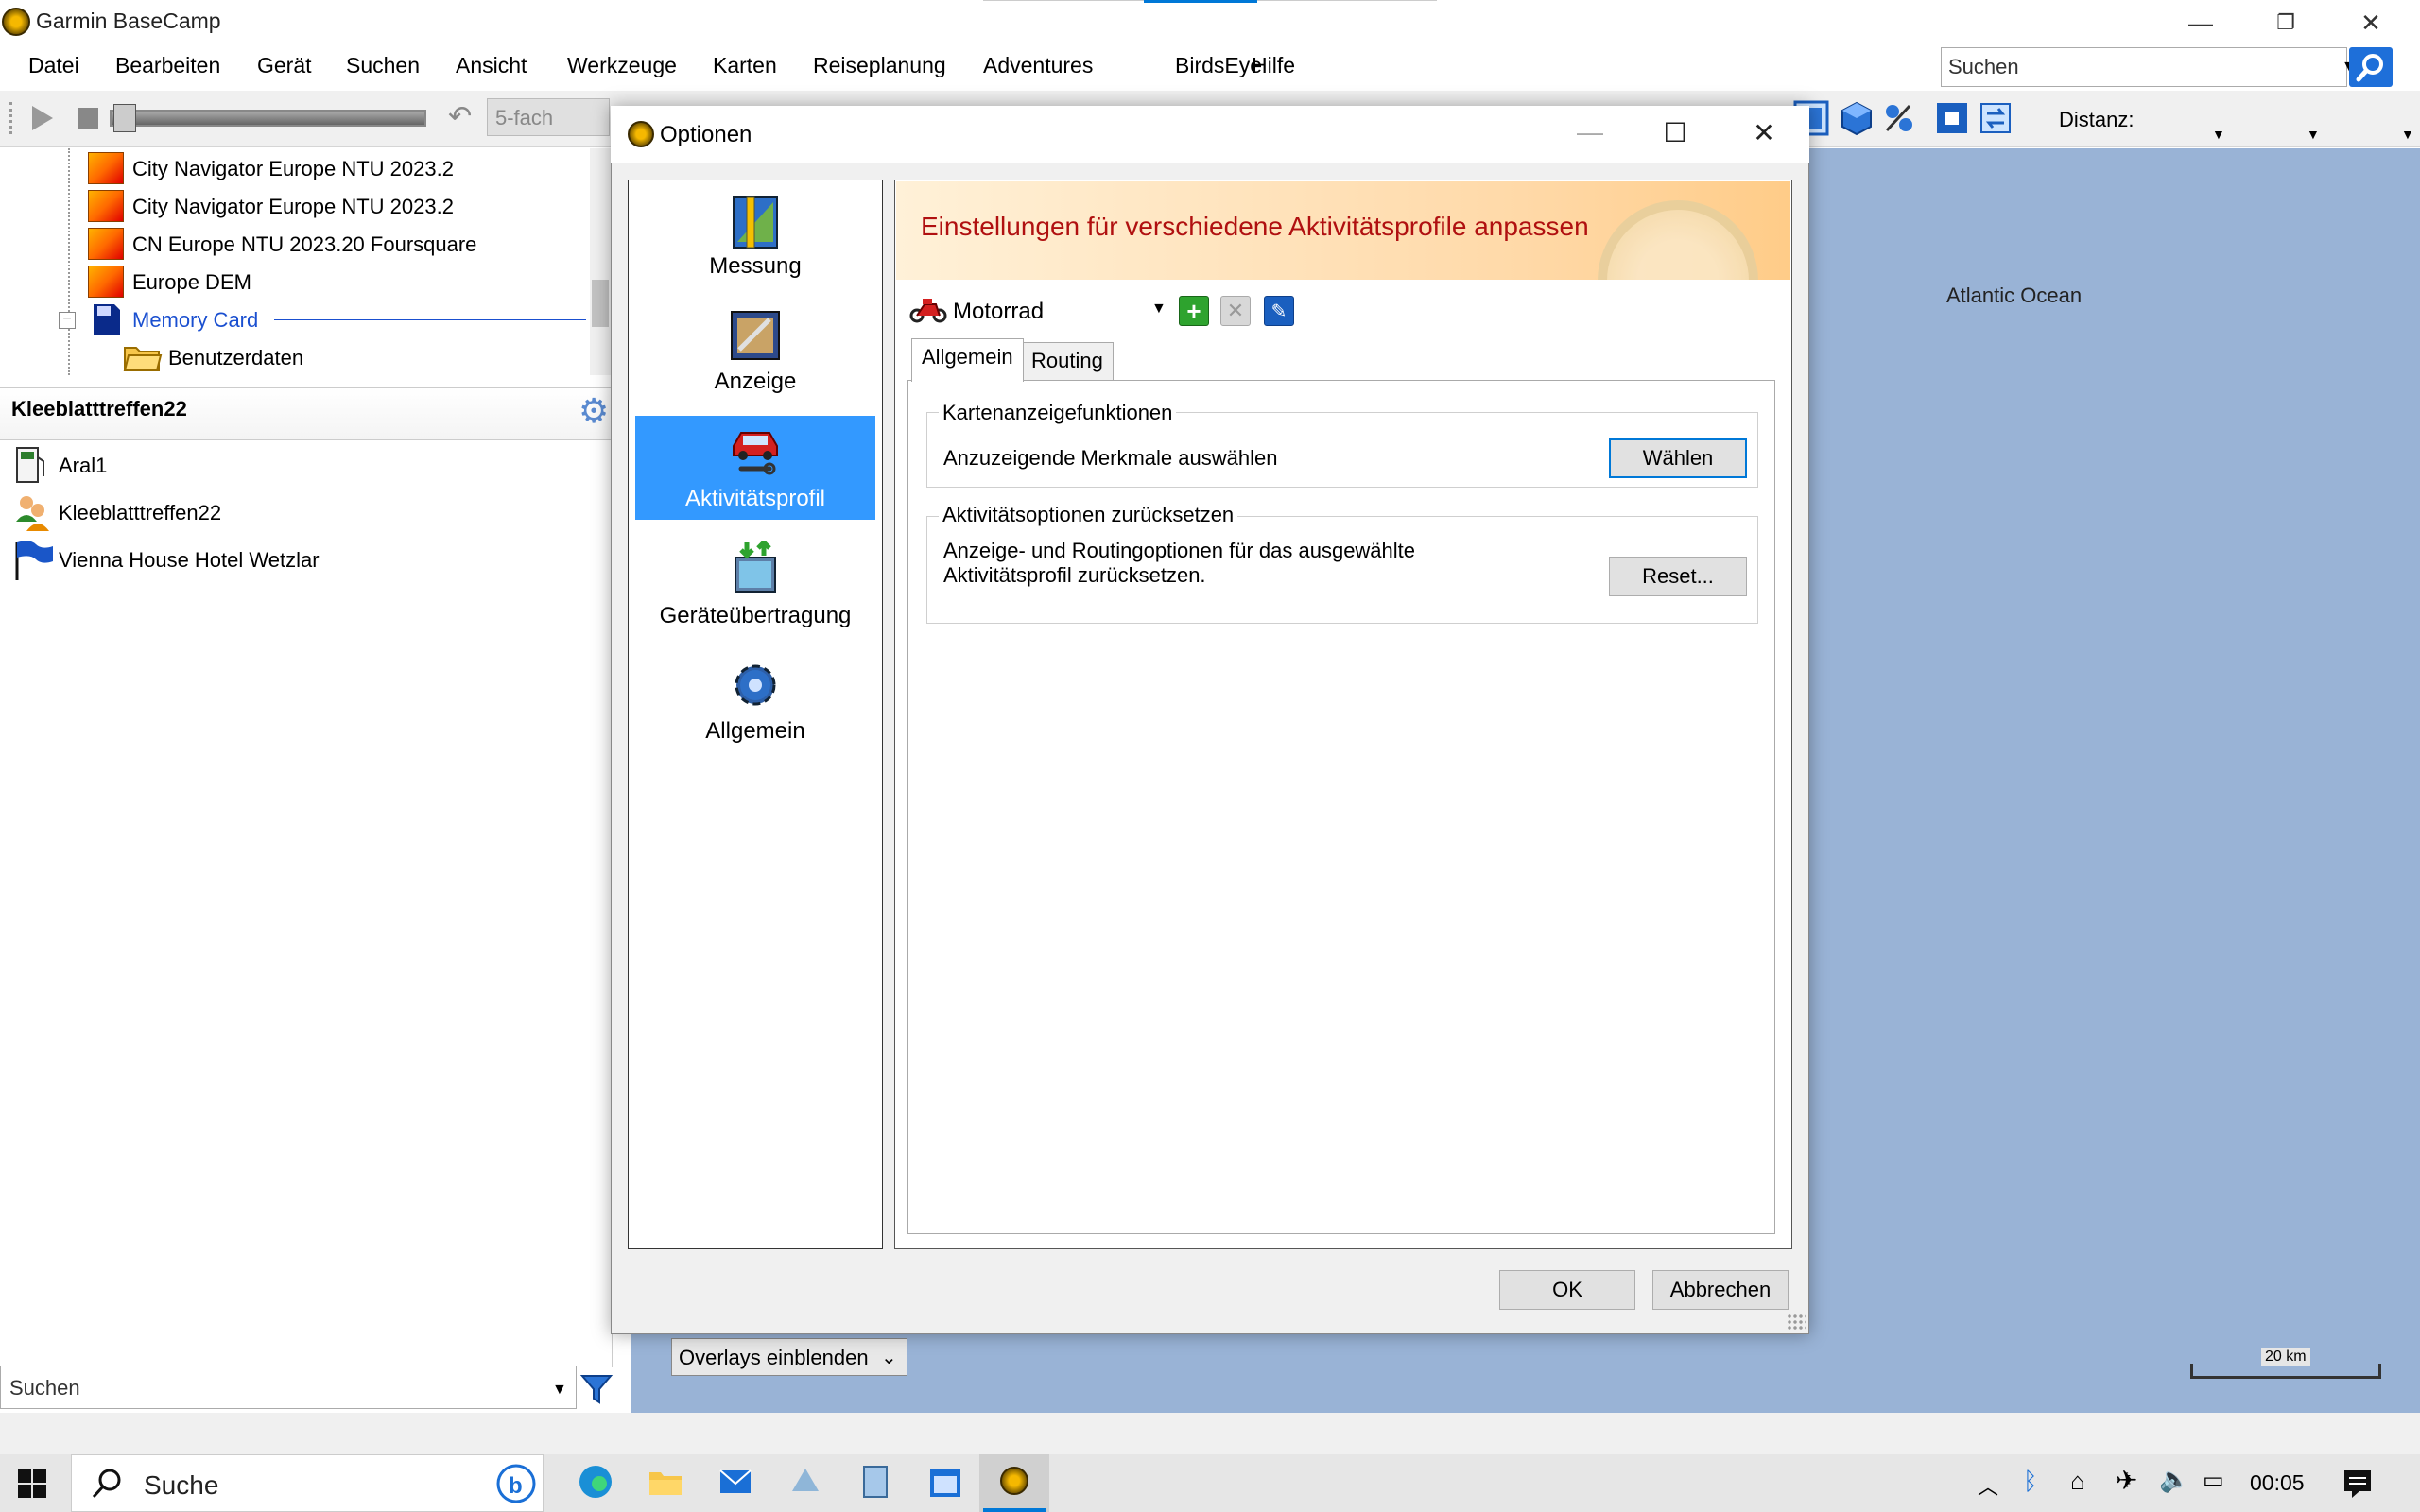 Image resolution: width=2420 pixels, height=1512 pixels. What do you see at coordinates (1720, 1290) in the screenshot?
I see `cancel-button: Abbrechen` at bounding box center [1720, 1290].